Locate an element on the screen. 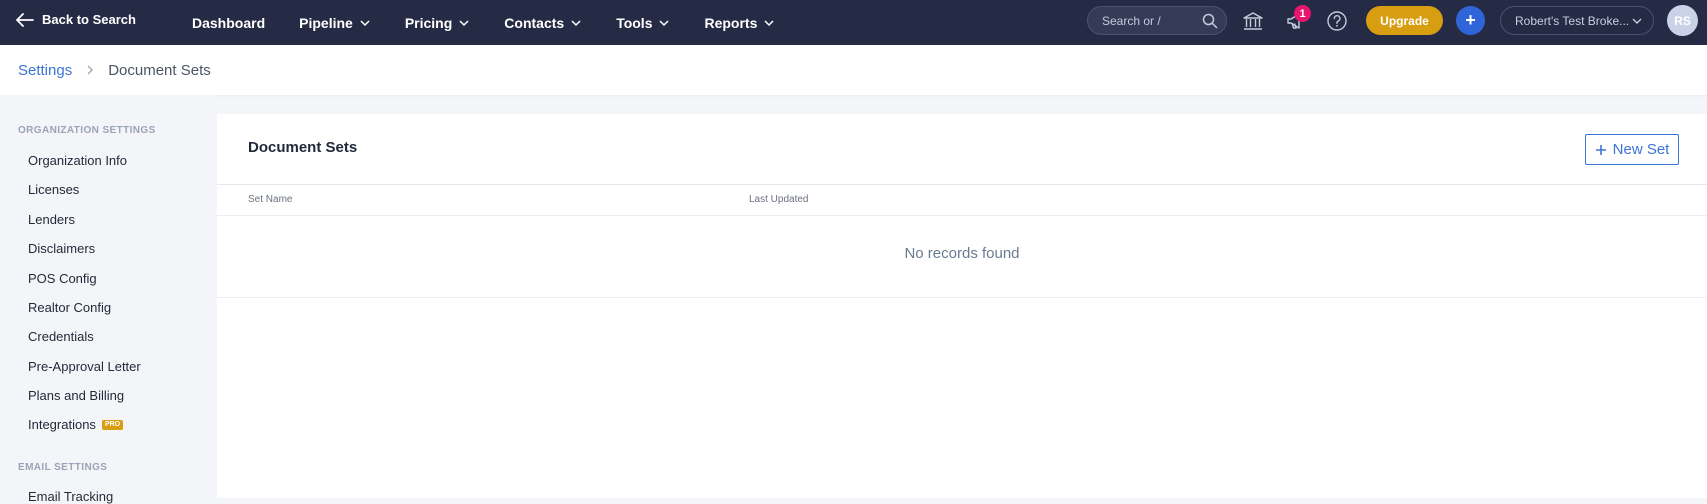  breadcrumb-settings-link: Settings is located at coordinates (45, 70).